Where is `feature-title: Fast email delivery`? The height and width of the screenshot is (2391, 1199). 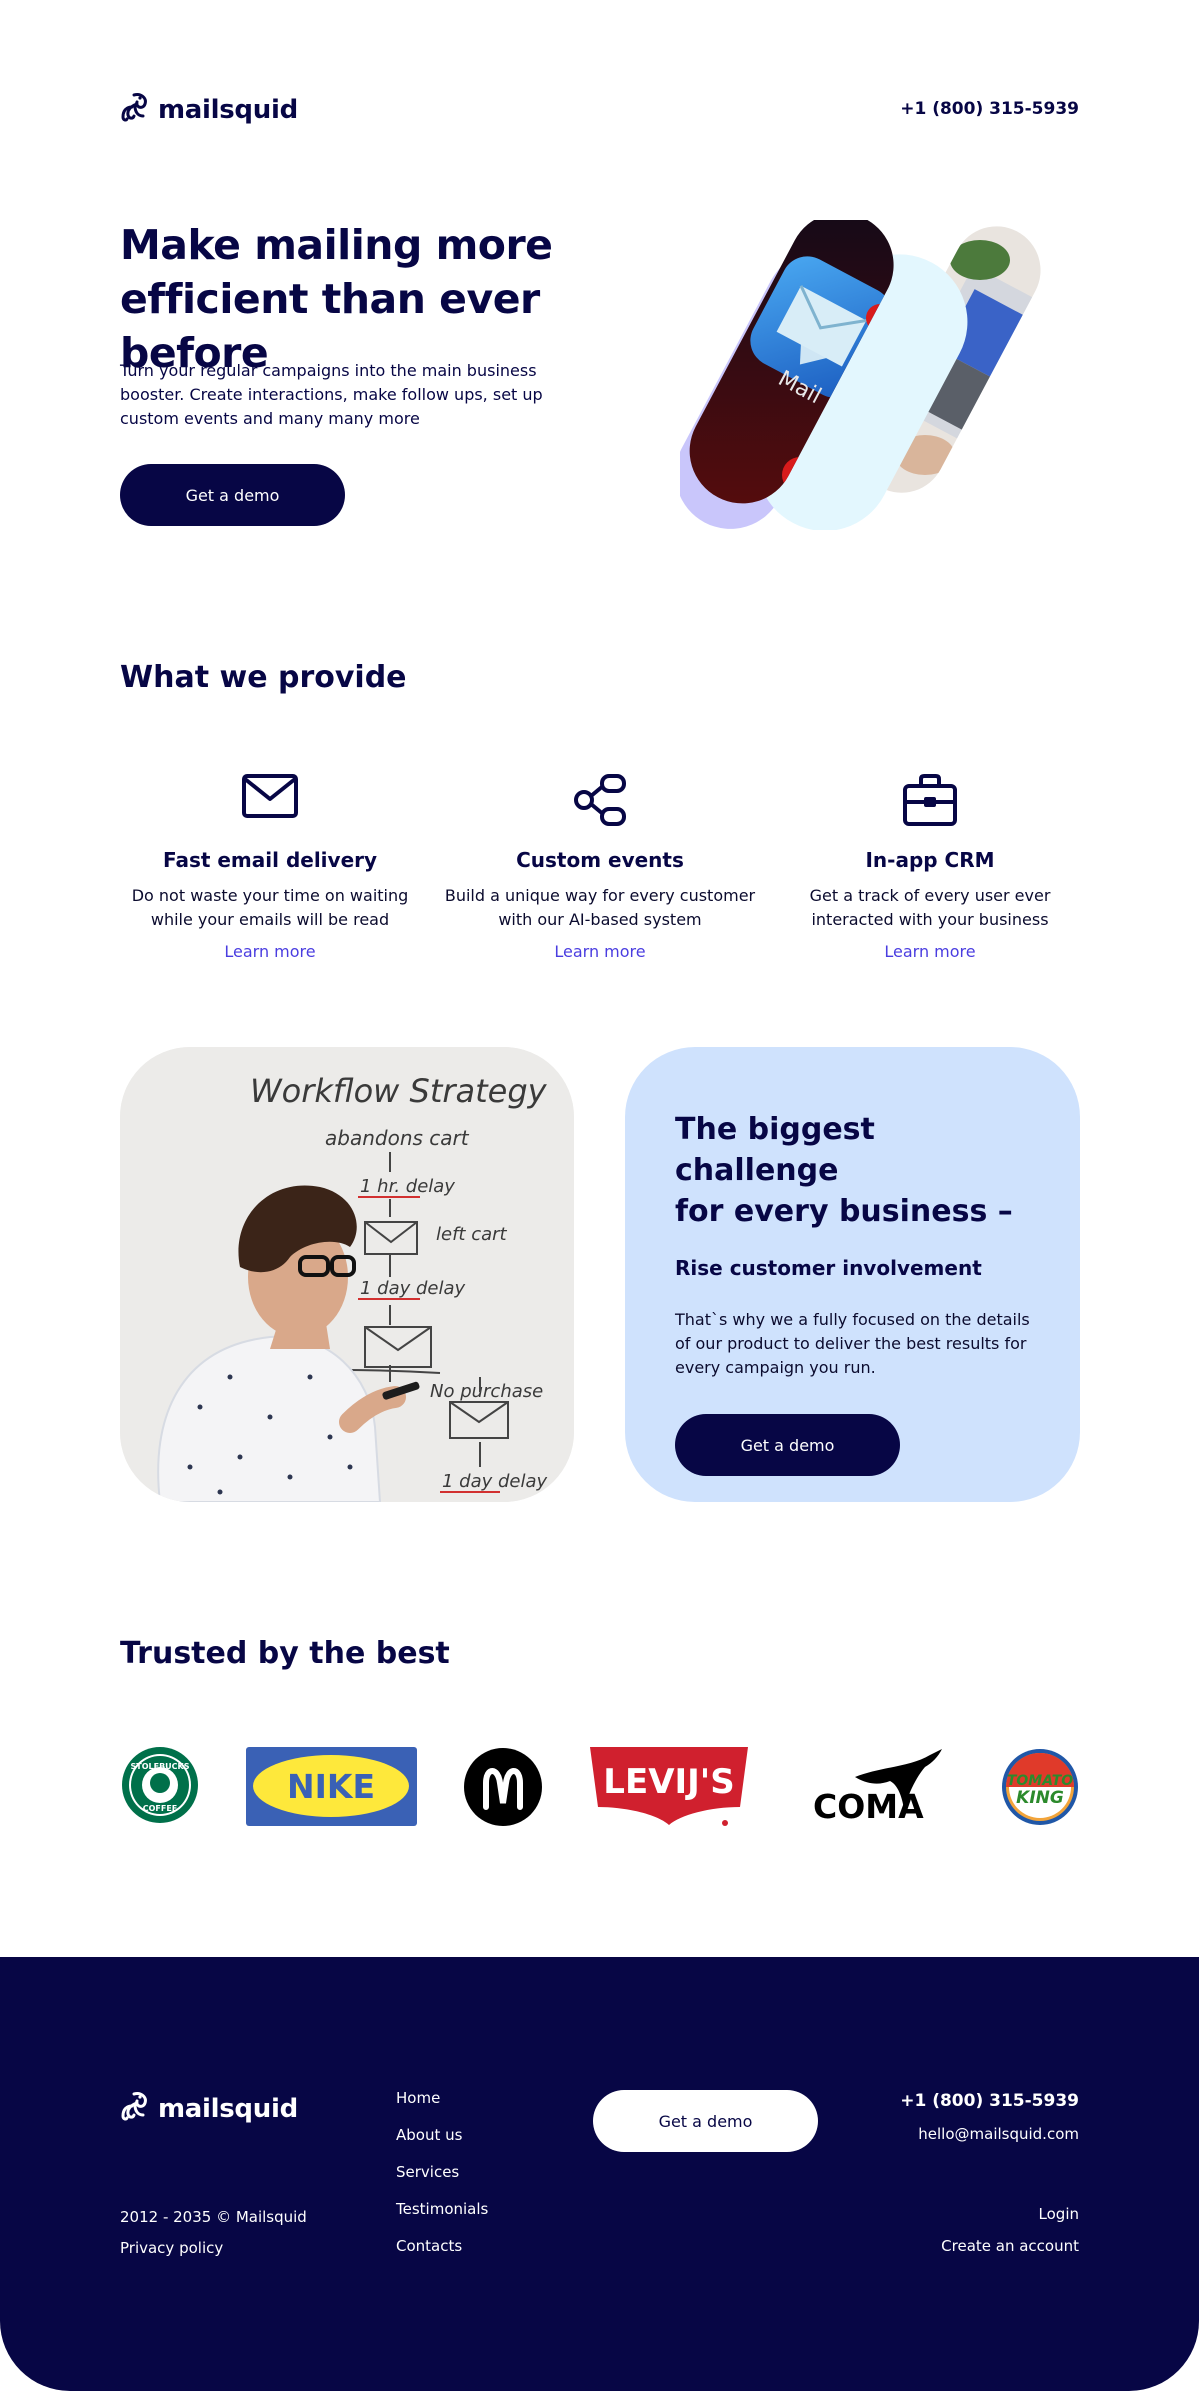 feature-title: Fast email delivery is located at coordinates (270, 860).